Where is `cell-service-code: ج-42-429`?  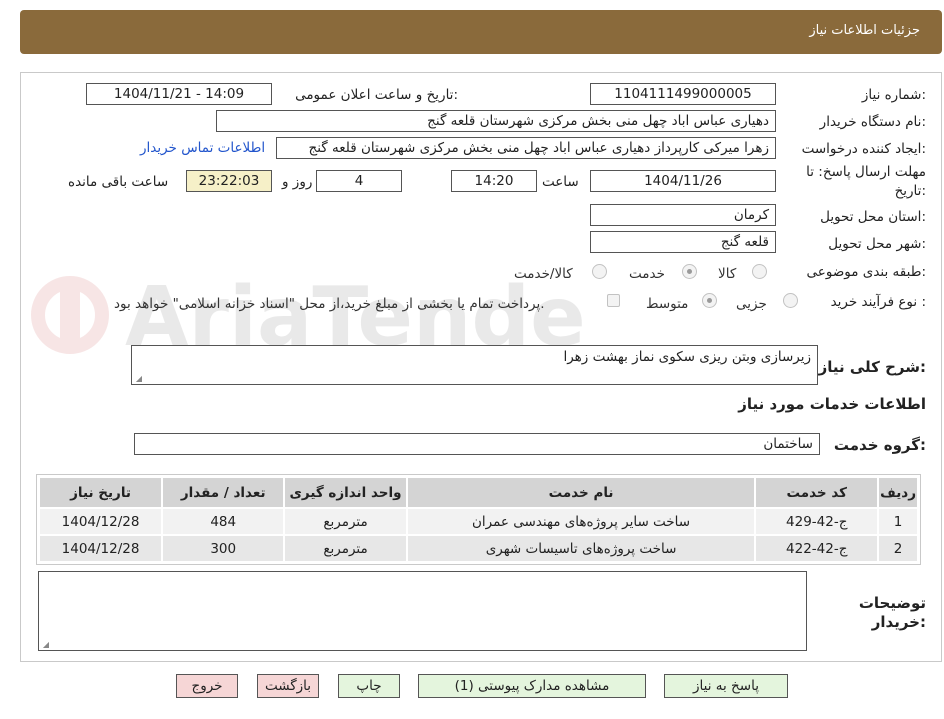 cell-service-code: ج-42-429 is located at coordinates (817, 521).